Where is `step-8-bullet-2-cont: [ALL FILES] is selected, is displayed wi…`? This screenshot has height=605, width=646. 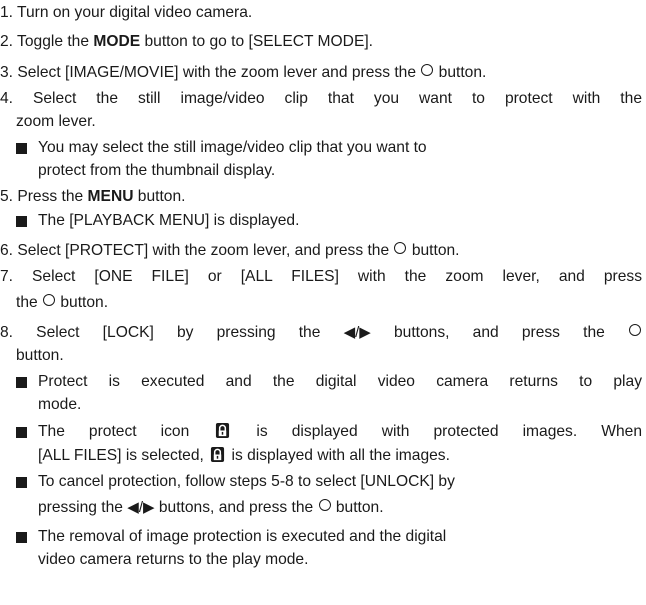
step-8-bullet-2-cont: [ALL FILES] is selected, is displayed wi… is located at coordinates (340, 455).